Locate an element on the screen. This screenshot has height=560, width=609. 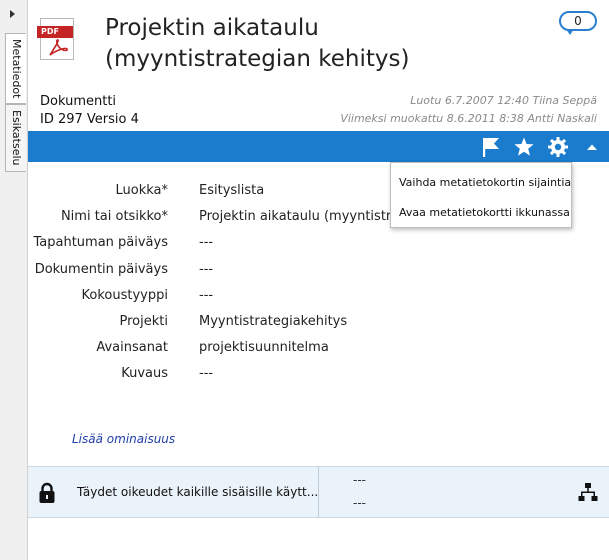
property-row: Dokumentin päiväys --- is located at coordinates (318, 272).